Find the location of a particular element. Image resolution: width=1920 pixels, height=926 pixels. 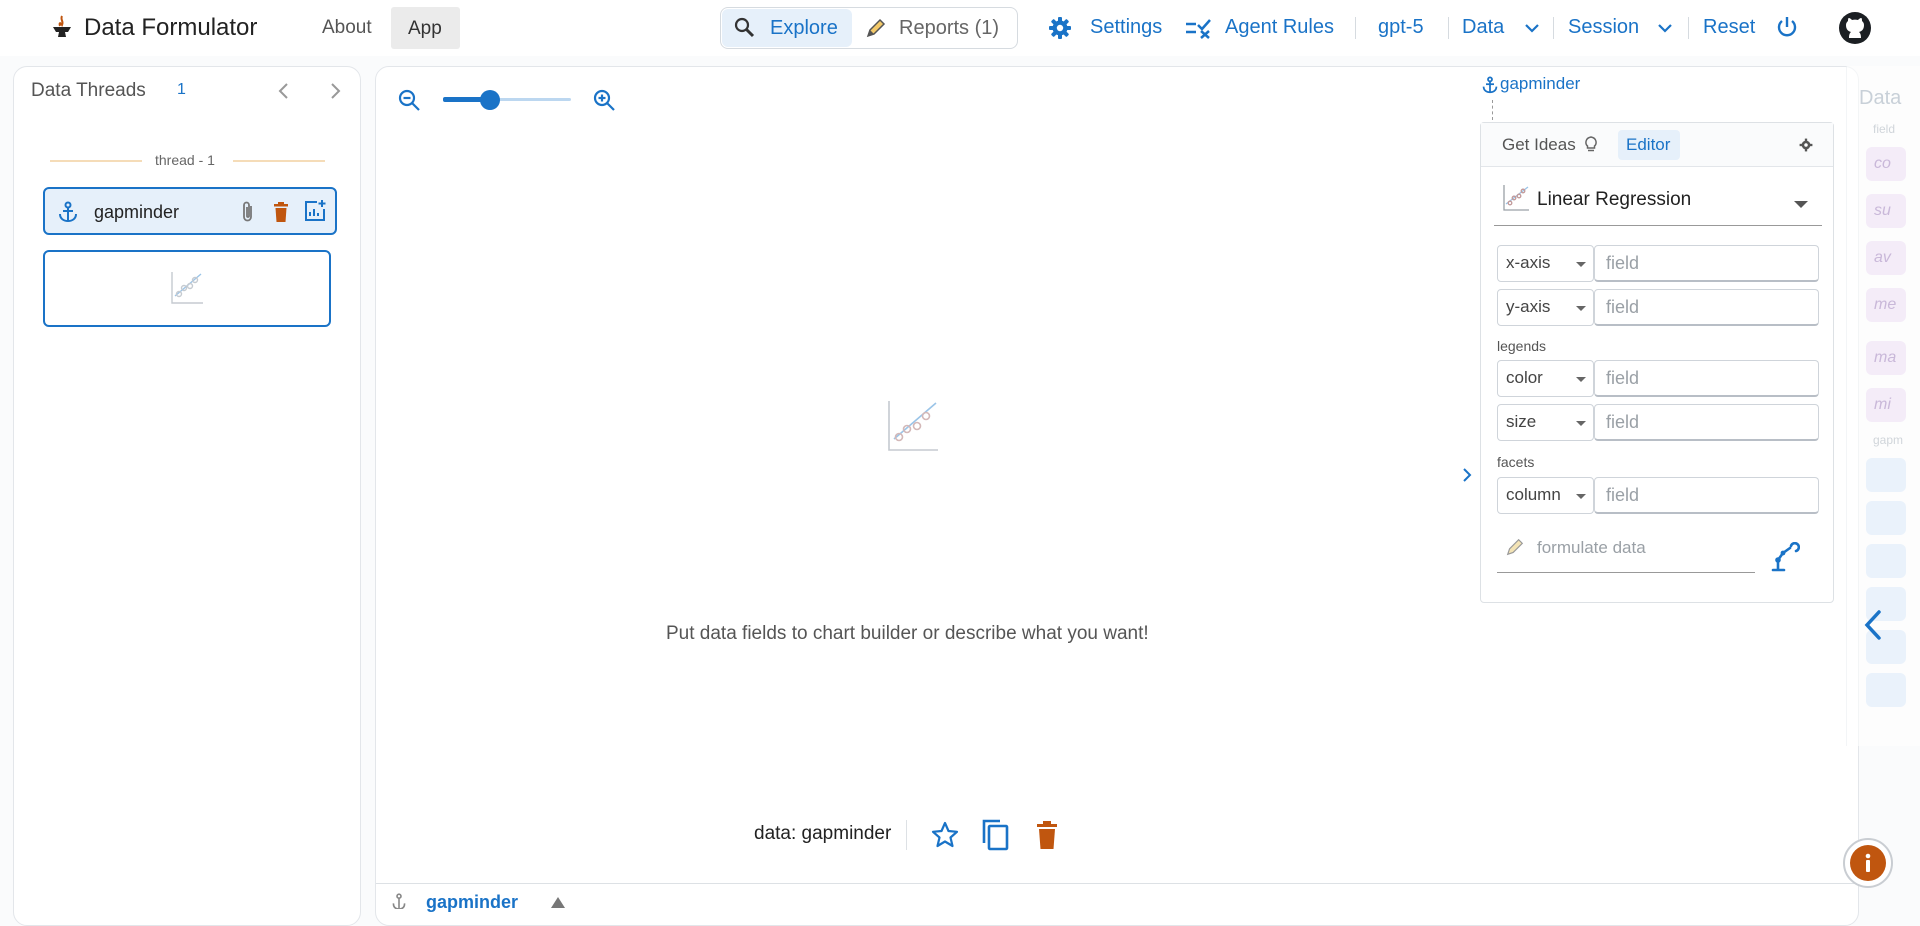

session-menu: Session is located at coordinates (1623, 28).